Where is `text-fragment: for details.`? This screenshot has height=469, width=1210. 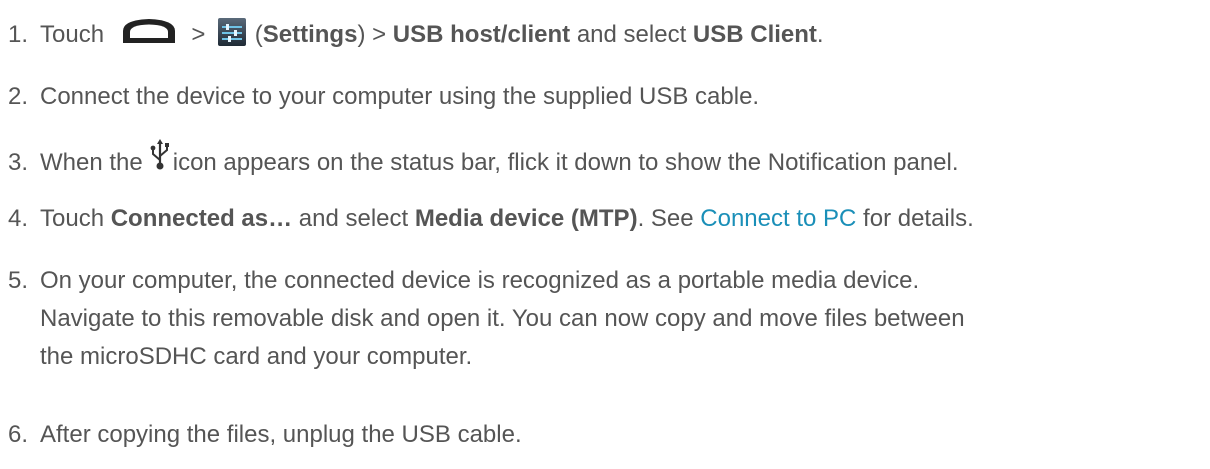 text-fragment: for details. is located at coordinates (918, 218).